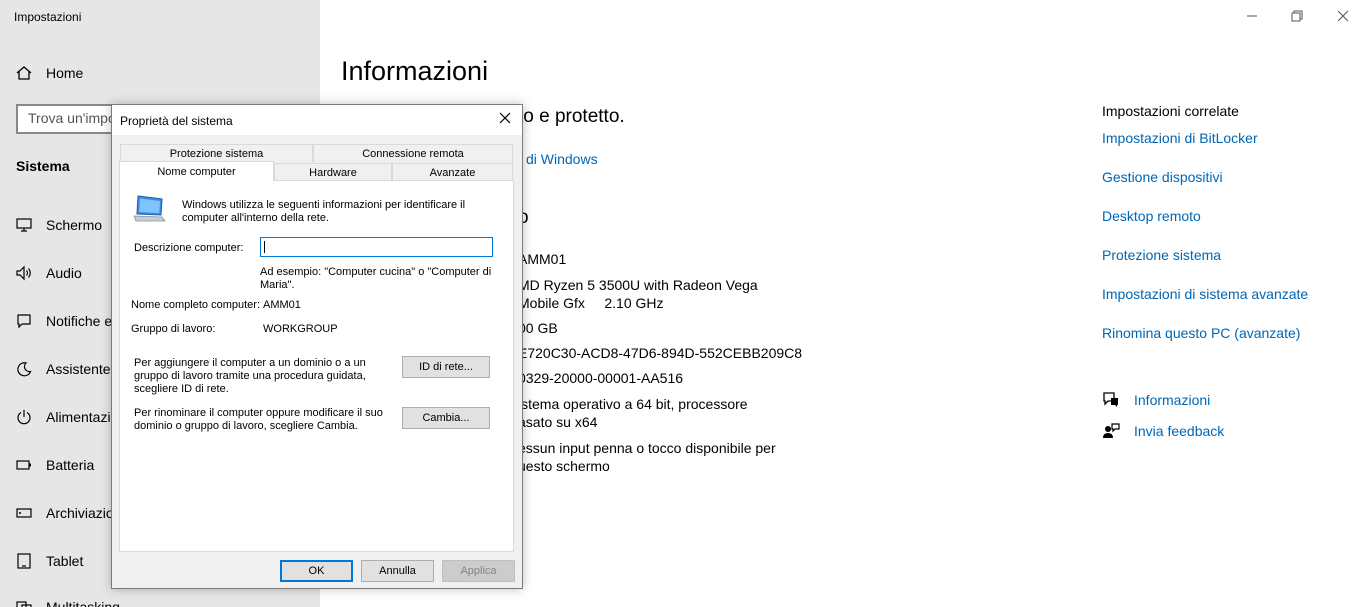  I want to click on minimize-icon, so click(1252, 16).